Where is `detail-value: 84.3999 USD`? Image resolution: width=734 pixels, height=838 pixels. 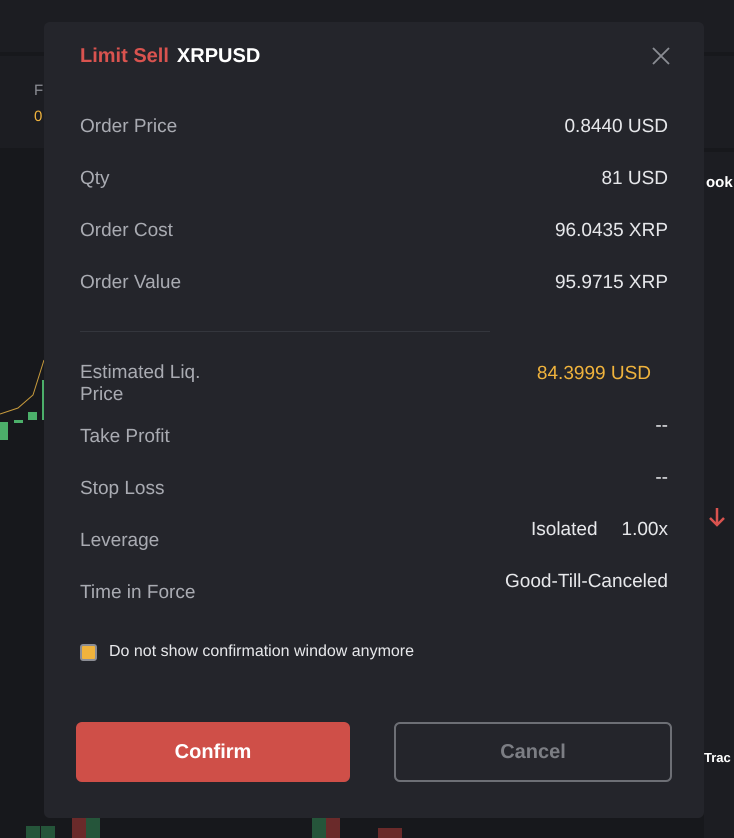
detail-value: 84.3999 USD is located at coordinates (593, 374).